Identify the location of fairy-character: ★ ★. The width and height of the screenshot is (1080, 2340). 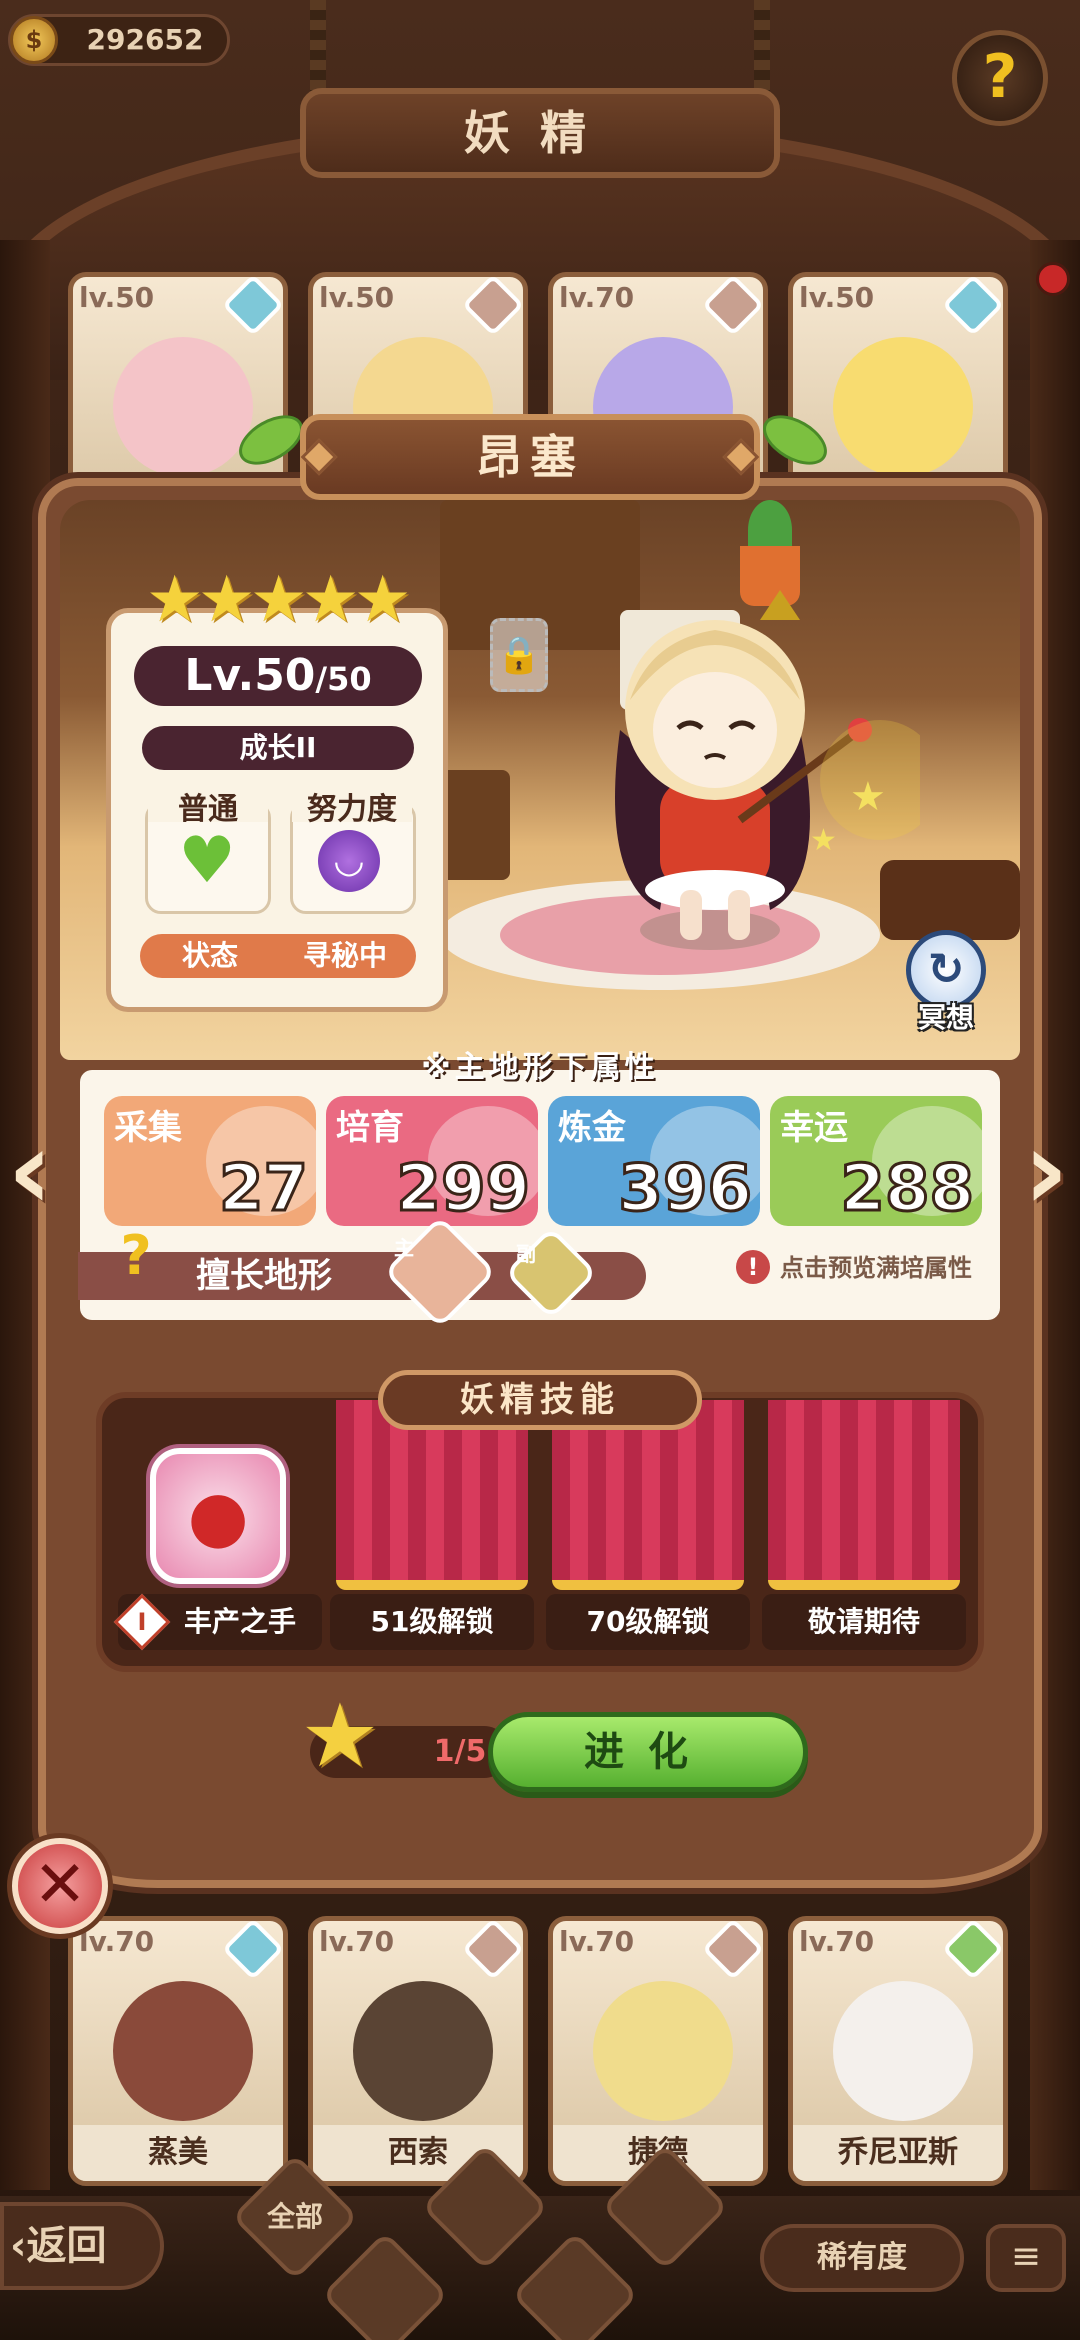
(767, 770).